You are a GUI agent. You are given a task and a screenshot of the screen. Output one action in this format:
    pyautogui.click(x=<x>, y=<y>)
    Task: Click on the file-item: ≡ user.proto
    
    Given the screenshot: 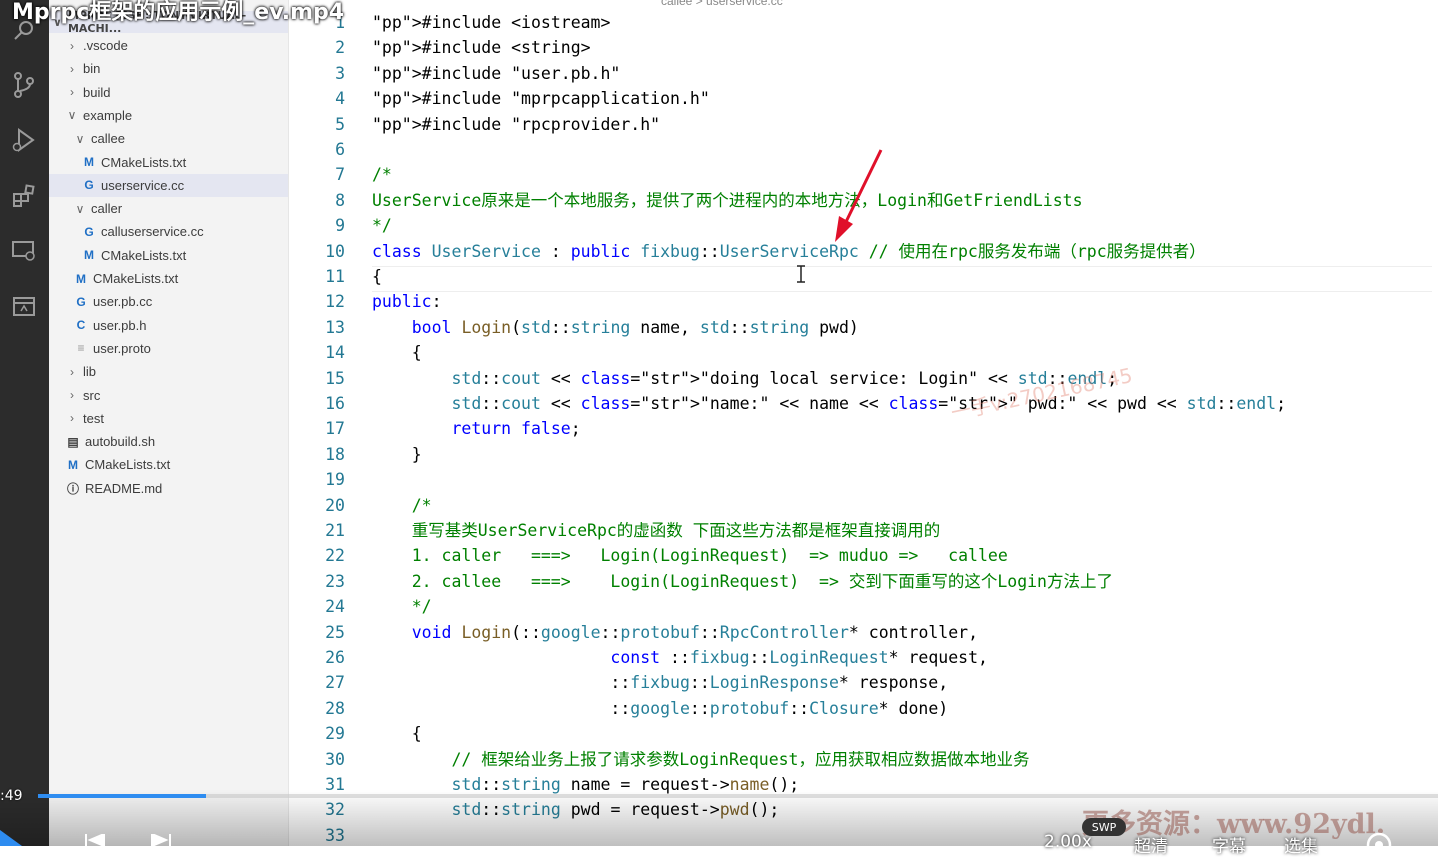 What is the action you would take?
    pyautogui.click(x=168, y=348)
    